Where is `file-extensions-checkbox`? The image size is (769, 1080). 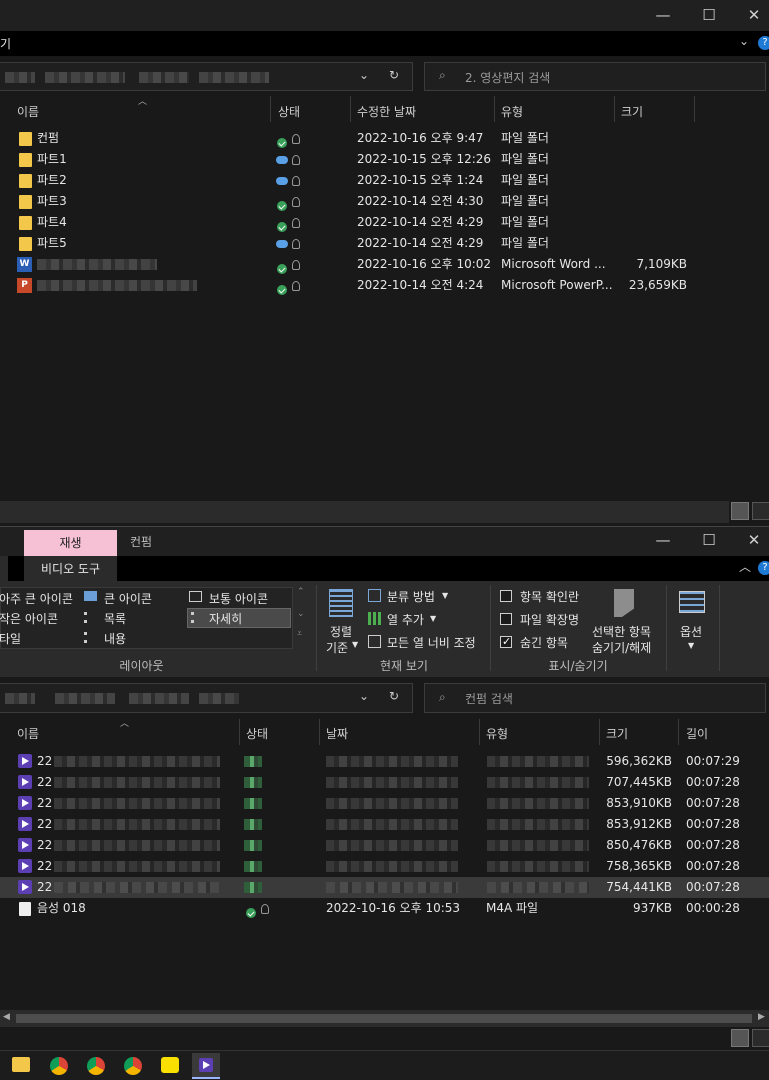
file-extensions-checkbox is located at coordinates (506, 619).